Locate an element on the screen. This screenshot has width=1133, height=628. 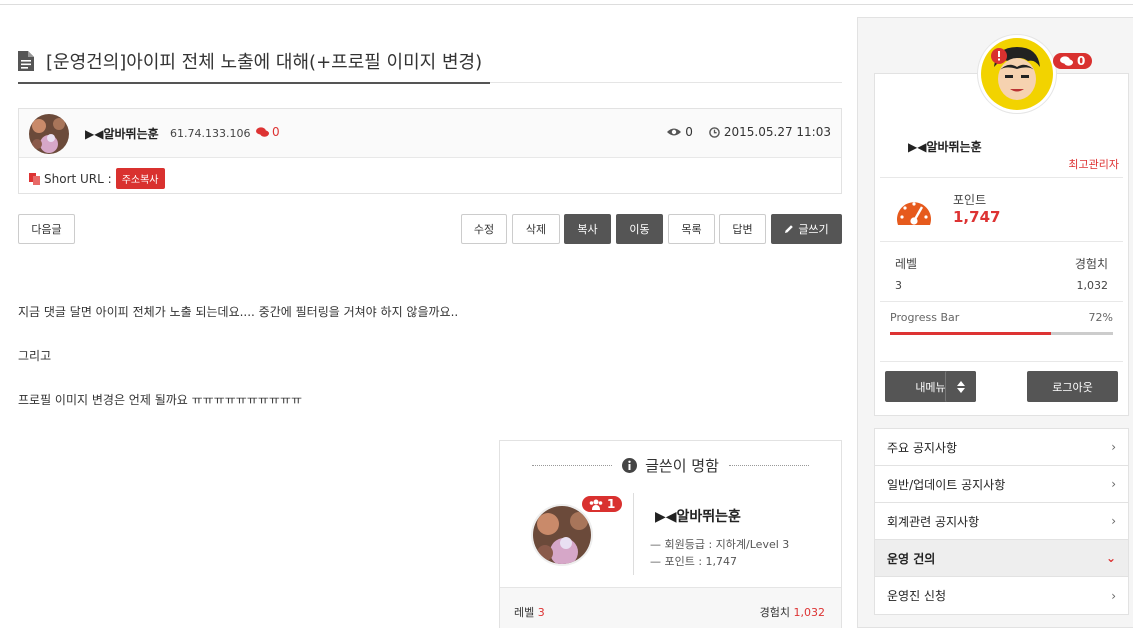
delete-button: 삭제 is located at coordinates (536, 229).